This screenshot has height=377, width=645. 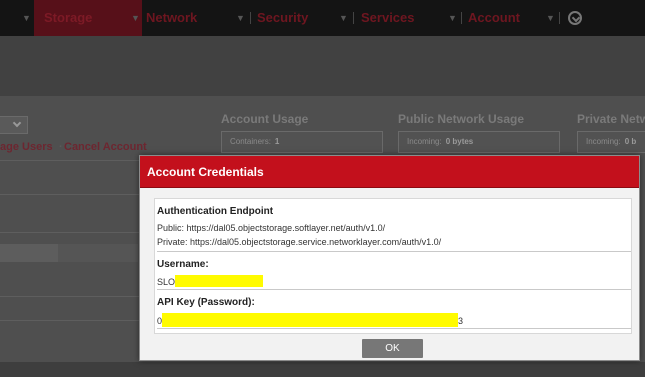 I want to click on circle-chevron-icon, so click(x=575, y=18).